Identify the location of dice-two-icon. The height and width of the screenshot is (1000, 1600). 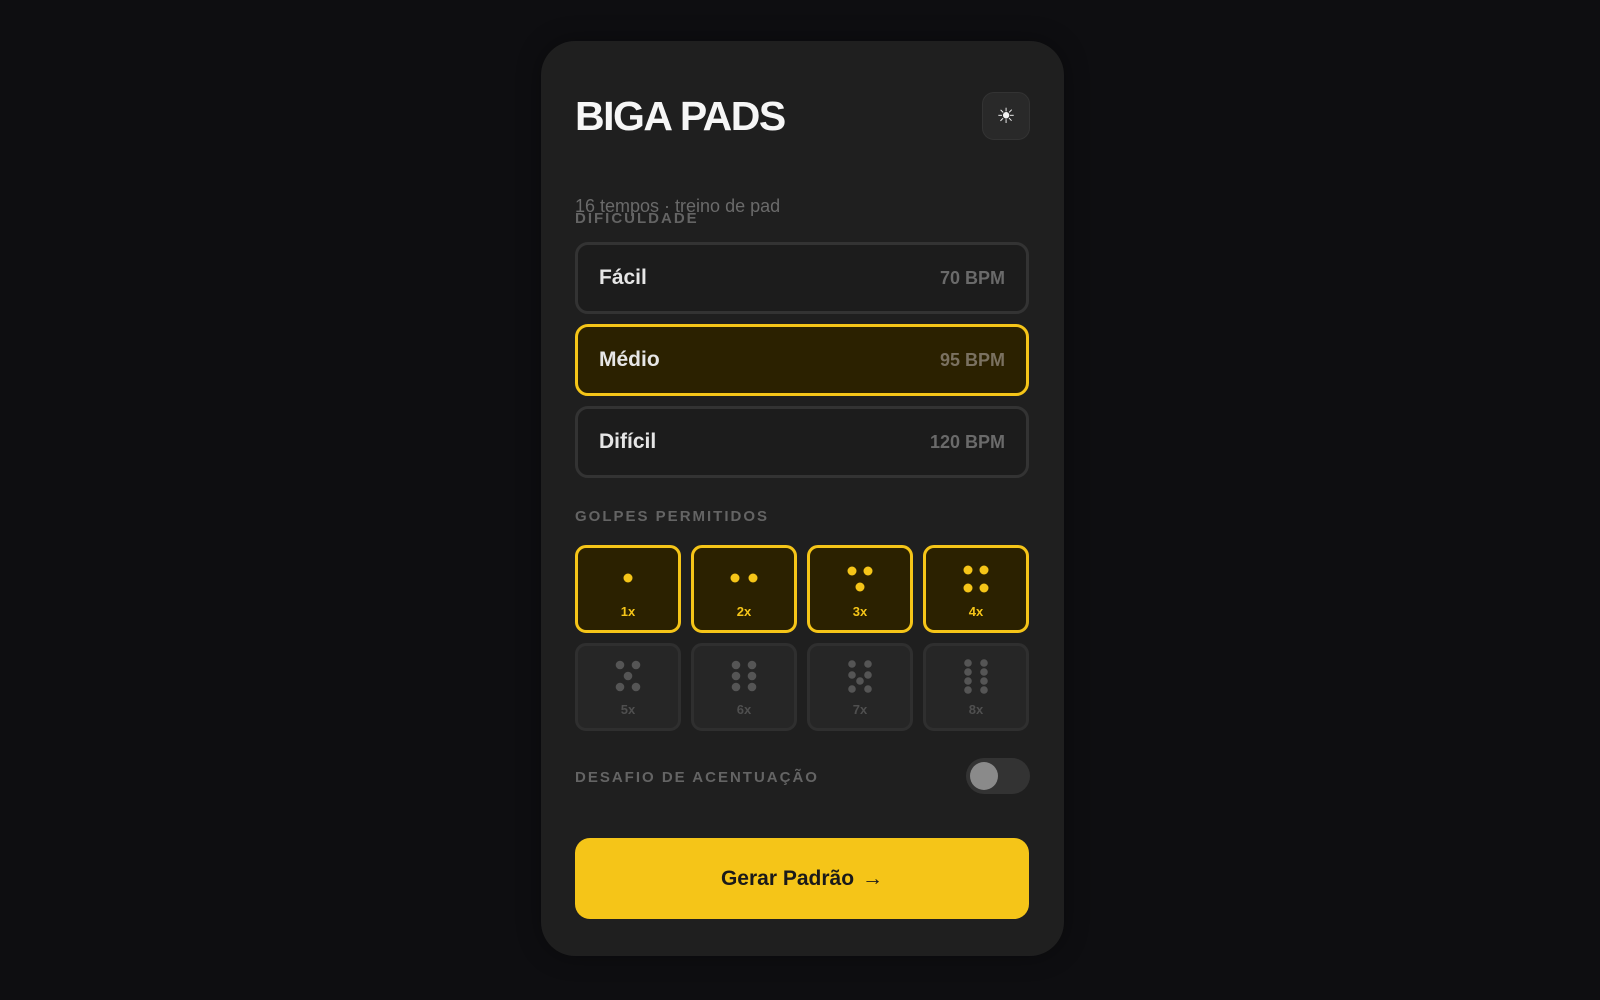
(744, 578).